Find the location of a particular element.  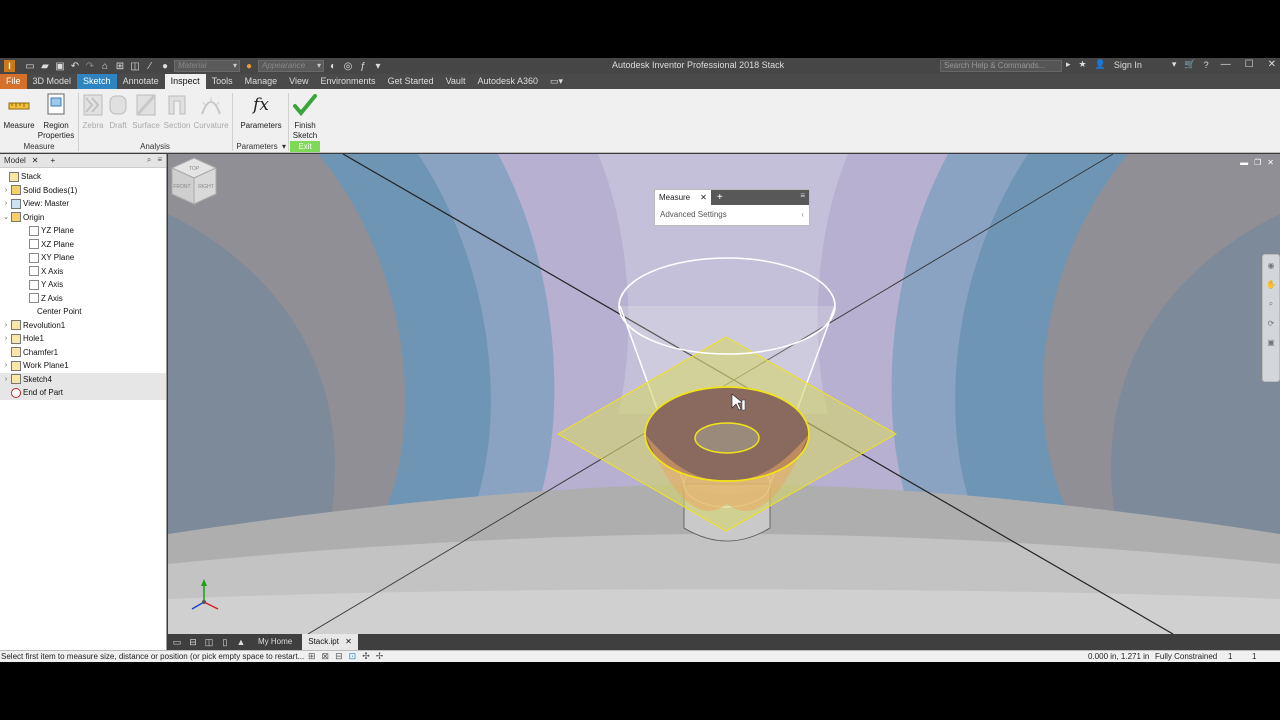

tree-node: Stack is located at coordinates (83, 177).